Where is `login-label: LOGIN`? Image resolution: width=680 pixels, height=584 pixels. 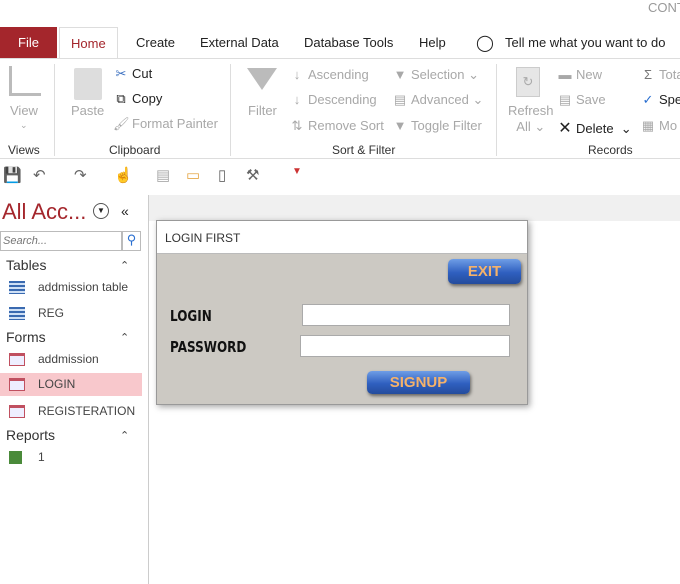
login-label: LOGIN is located at coordinates (191, 316).